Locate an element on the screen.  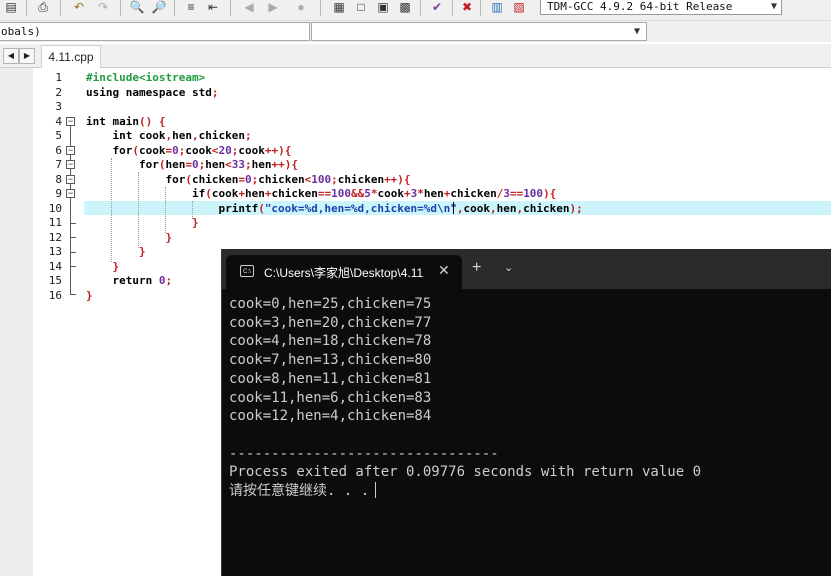
tab-file-label: 4.11.cpp is located at coordinates (71, 57).